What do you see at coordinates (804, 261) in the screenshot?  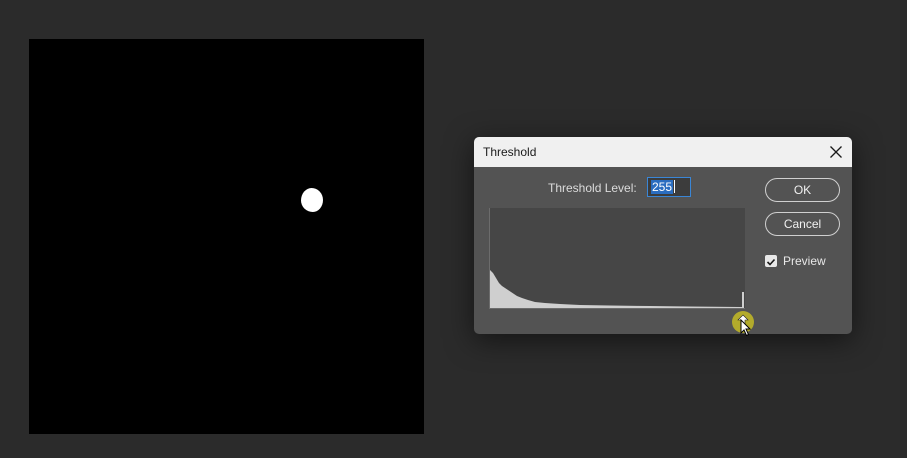 I see `preview-label: Preview` at bounding box center [804, 261].